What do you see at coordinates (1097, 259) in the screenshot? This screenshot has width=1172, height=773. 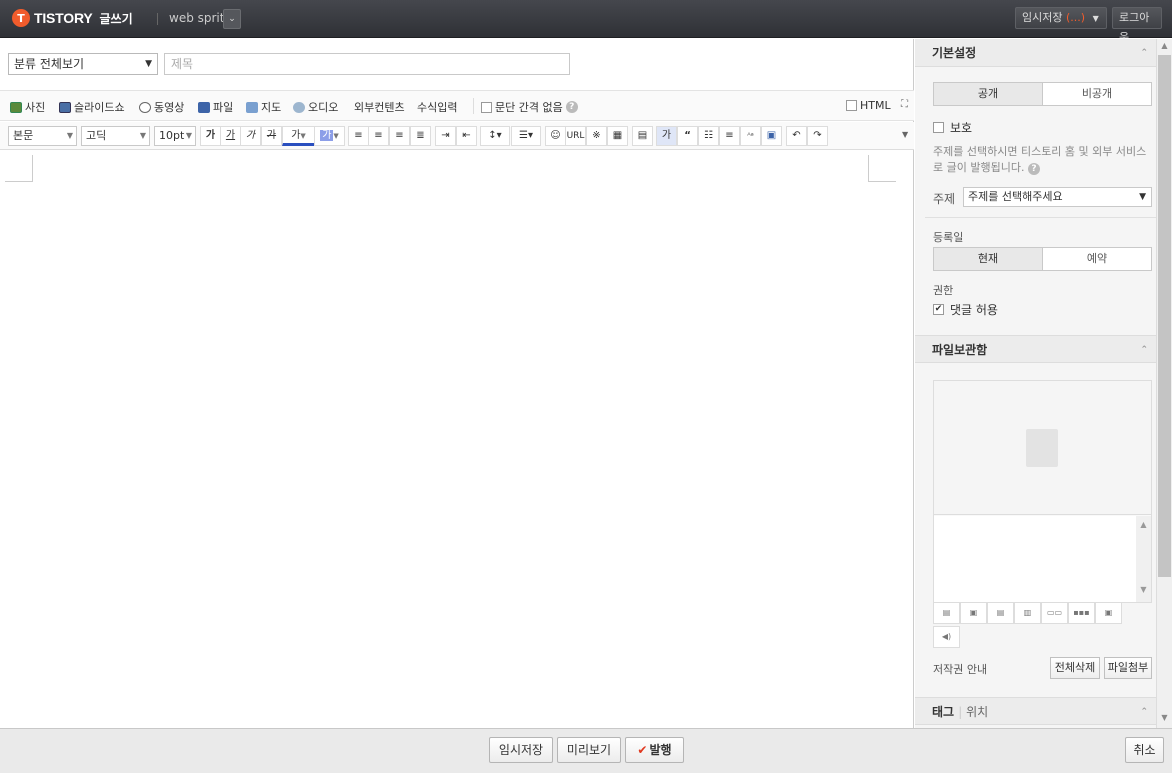 I see `date-reserve-option: 예약` at bounding box center [1097, 259].